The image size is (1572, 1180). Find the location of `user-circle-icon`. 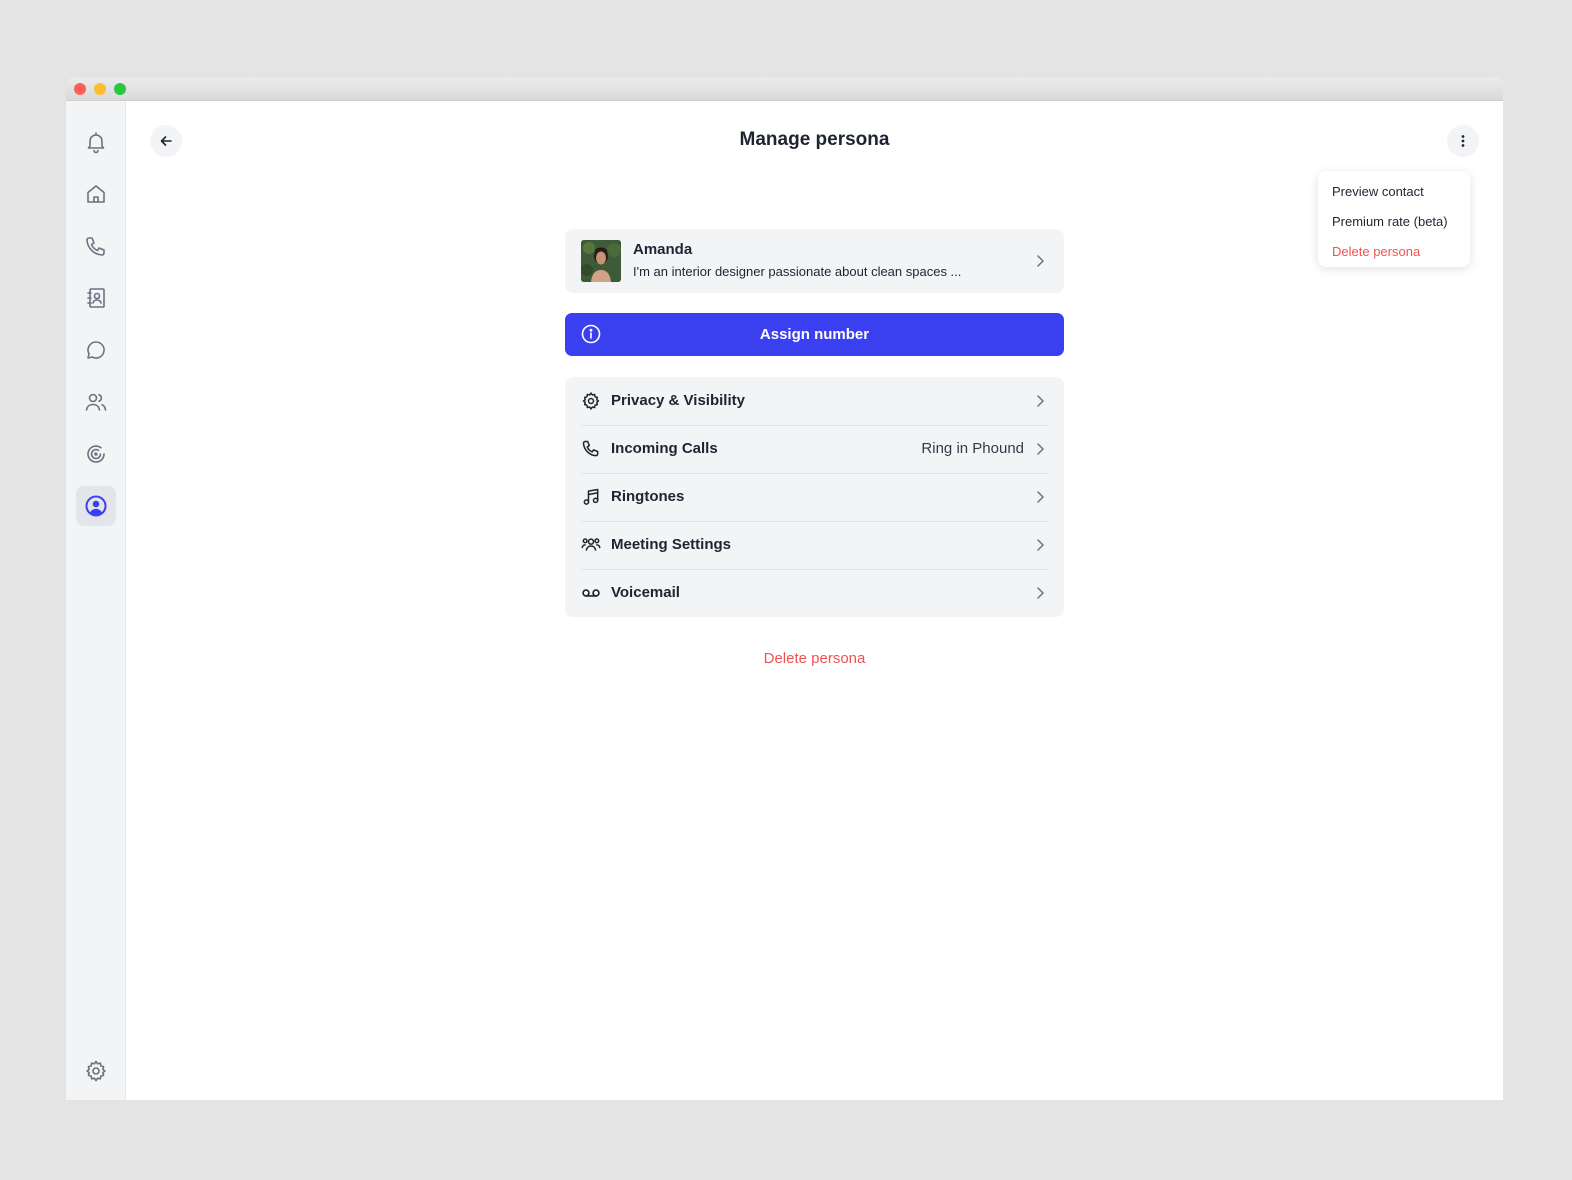

user-circle-icon is located at coordinates (96, 506).